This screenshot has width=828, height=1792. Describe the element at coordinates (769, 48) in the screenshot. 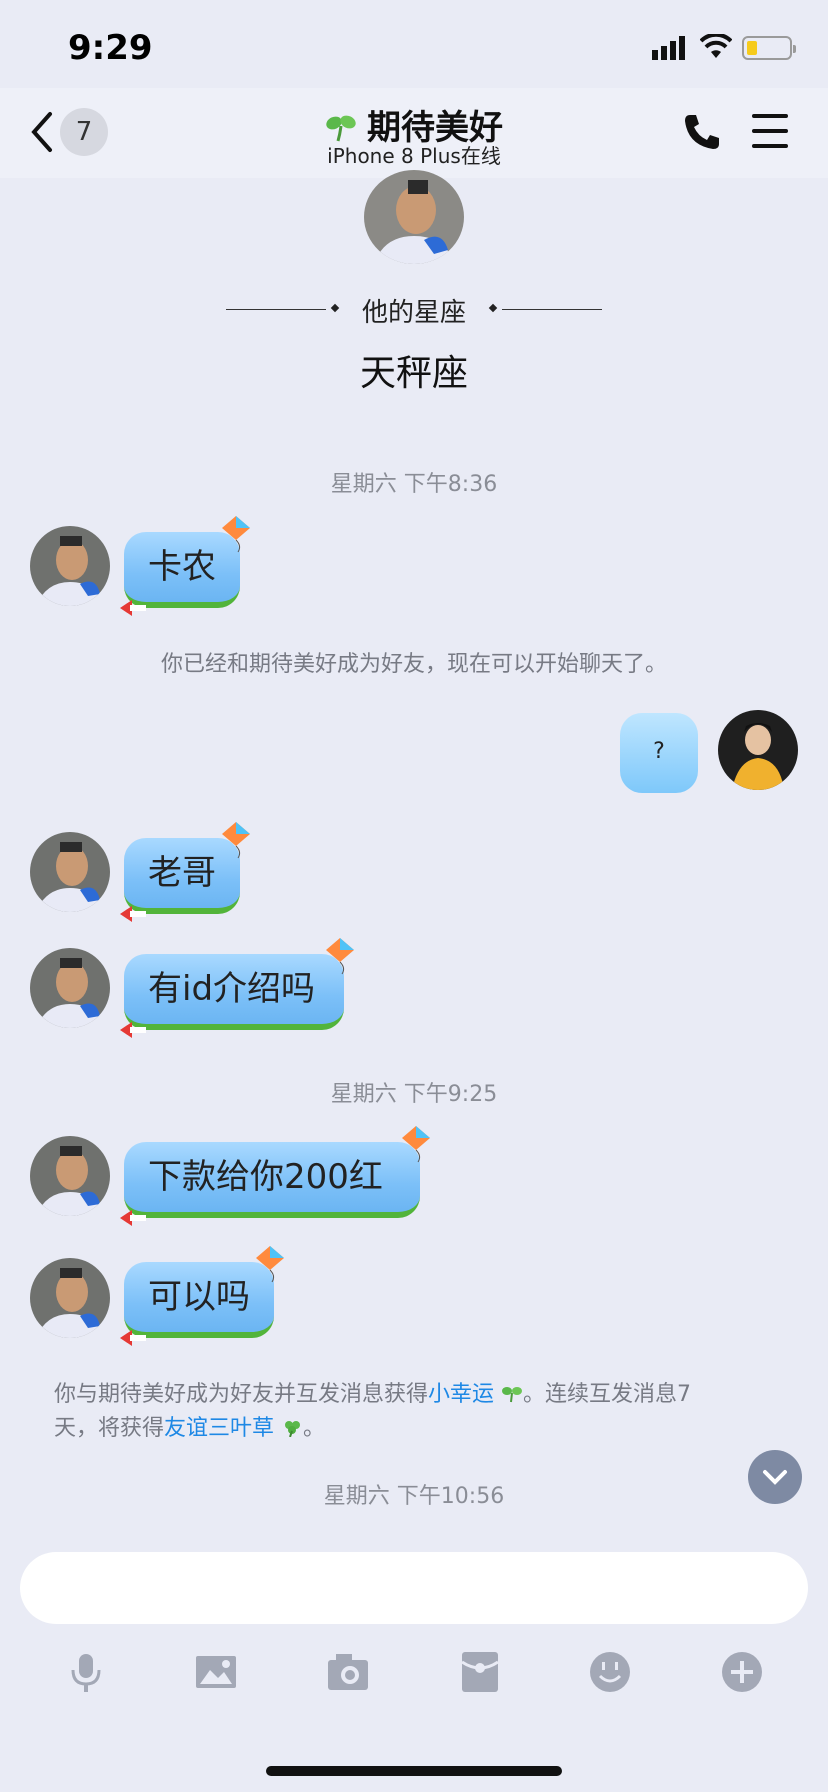

I see `battery-icon` at that location.